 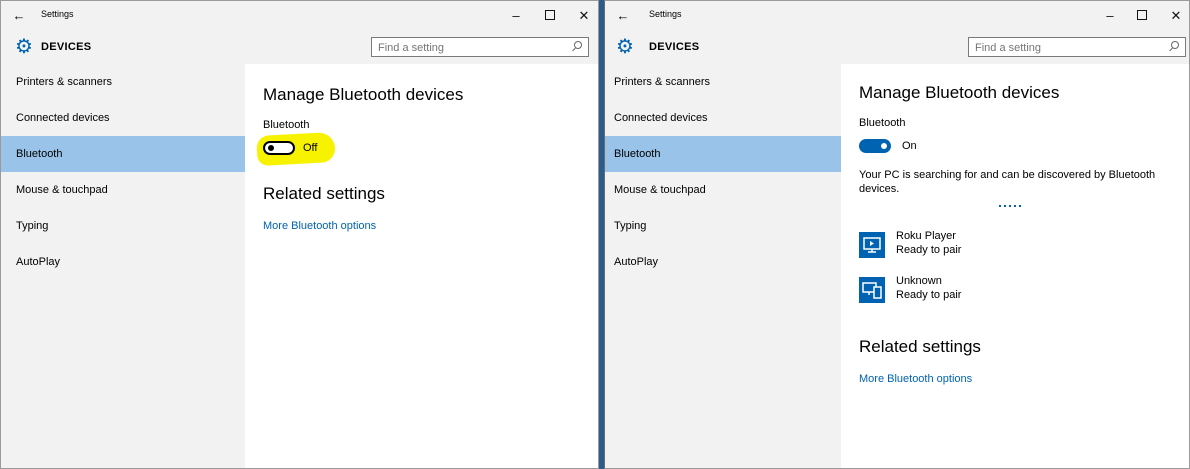 I want to click on device-item-roku: Roku Player Ready to pair, so click(x=969, y=249).